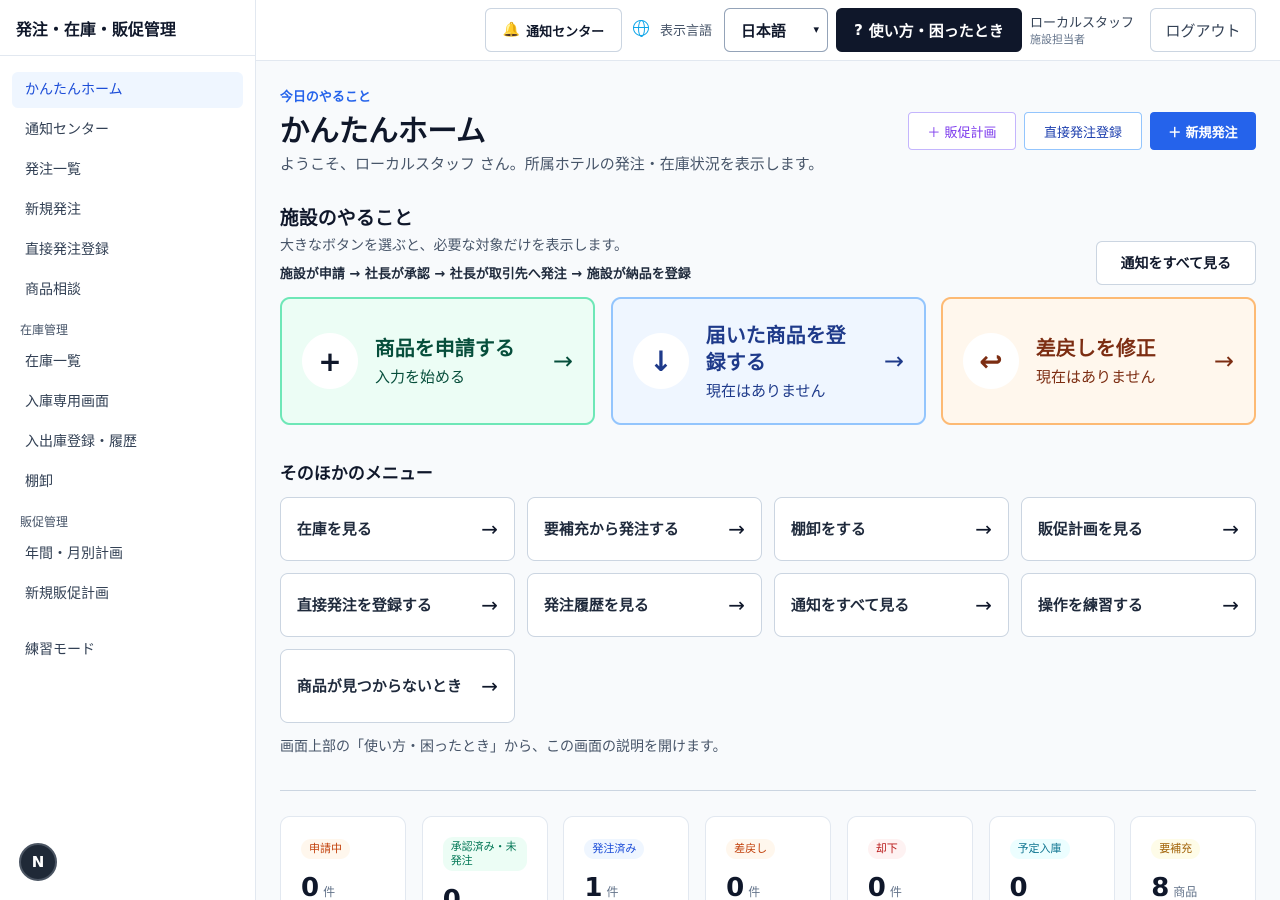 The image size is (1280, 900). I want to click on status-badge: 承認済み・未発注, so click(484, 854).